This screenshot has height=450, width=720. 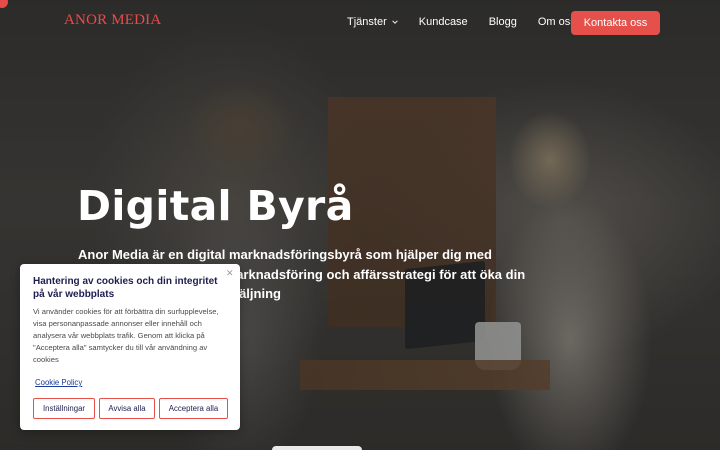 What do you see at coordinates (367, 22) in the screenshot?
I see `nav-item-label: Tjänster` at bounding box center [367, 22].